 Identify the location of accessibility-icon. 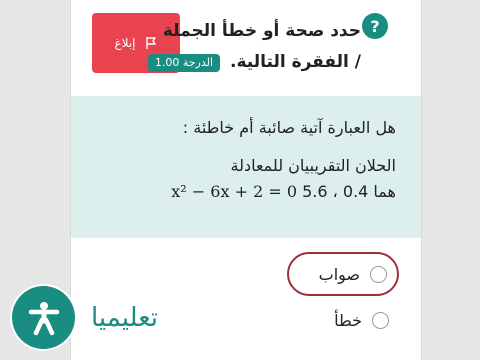
(43, 318).